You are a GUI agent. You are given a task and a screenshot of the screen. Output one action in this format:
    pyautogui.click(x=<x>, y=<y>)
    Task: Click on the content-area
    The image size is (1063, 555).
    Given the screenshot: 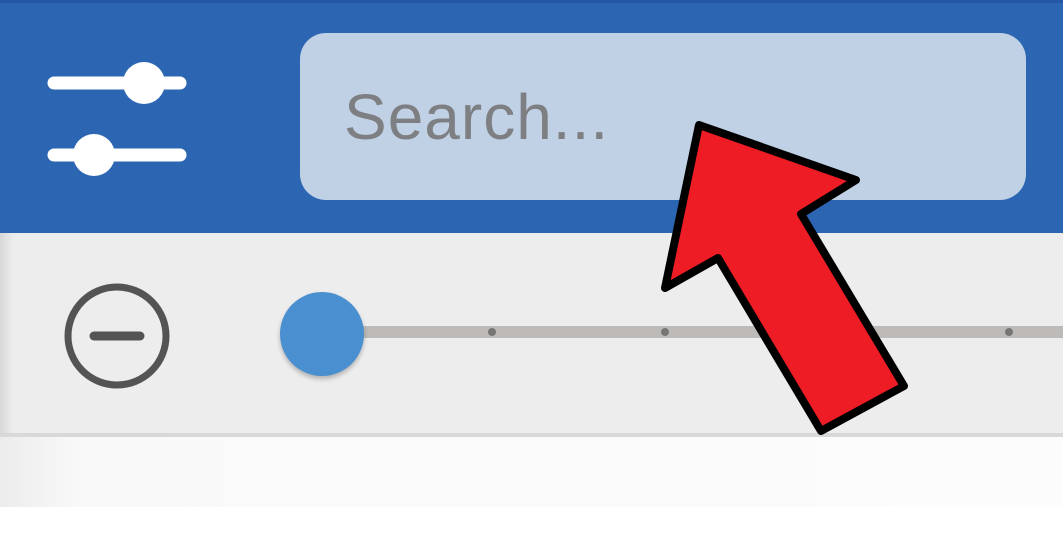 What is the action you would take?
    pyautogui.click(x=531, y=472)
    